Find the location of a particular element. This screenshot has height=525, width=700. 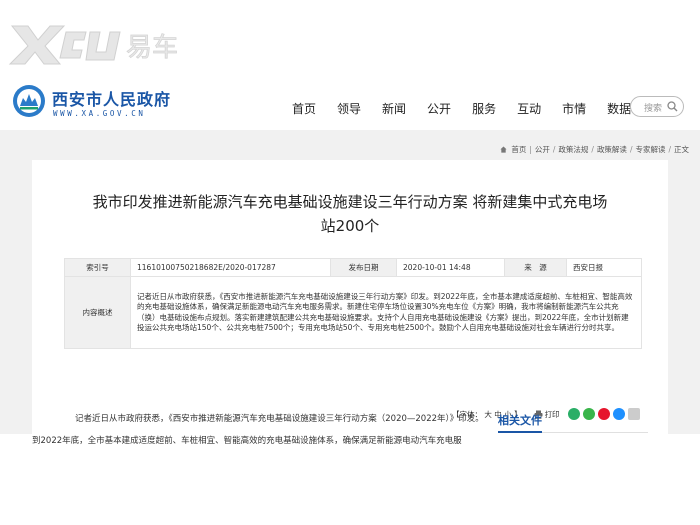

related-files-heading: 相关文件 is located at coordinates (573, 422).